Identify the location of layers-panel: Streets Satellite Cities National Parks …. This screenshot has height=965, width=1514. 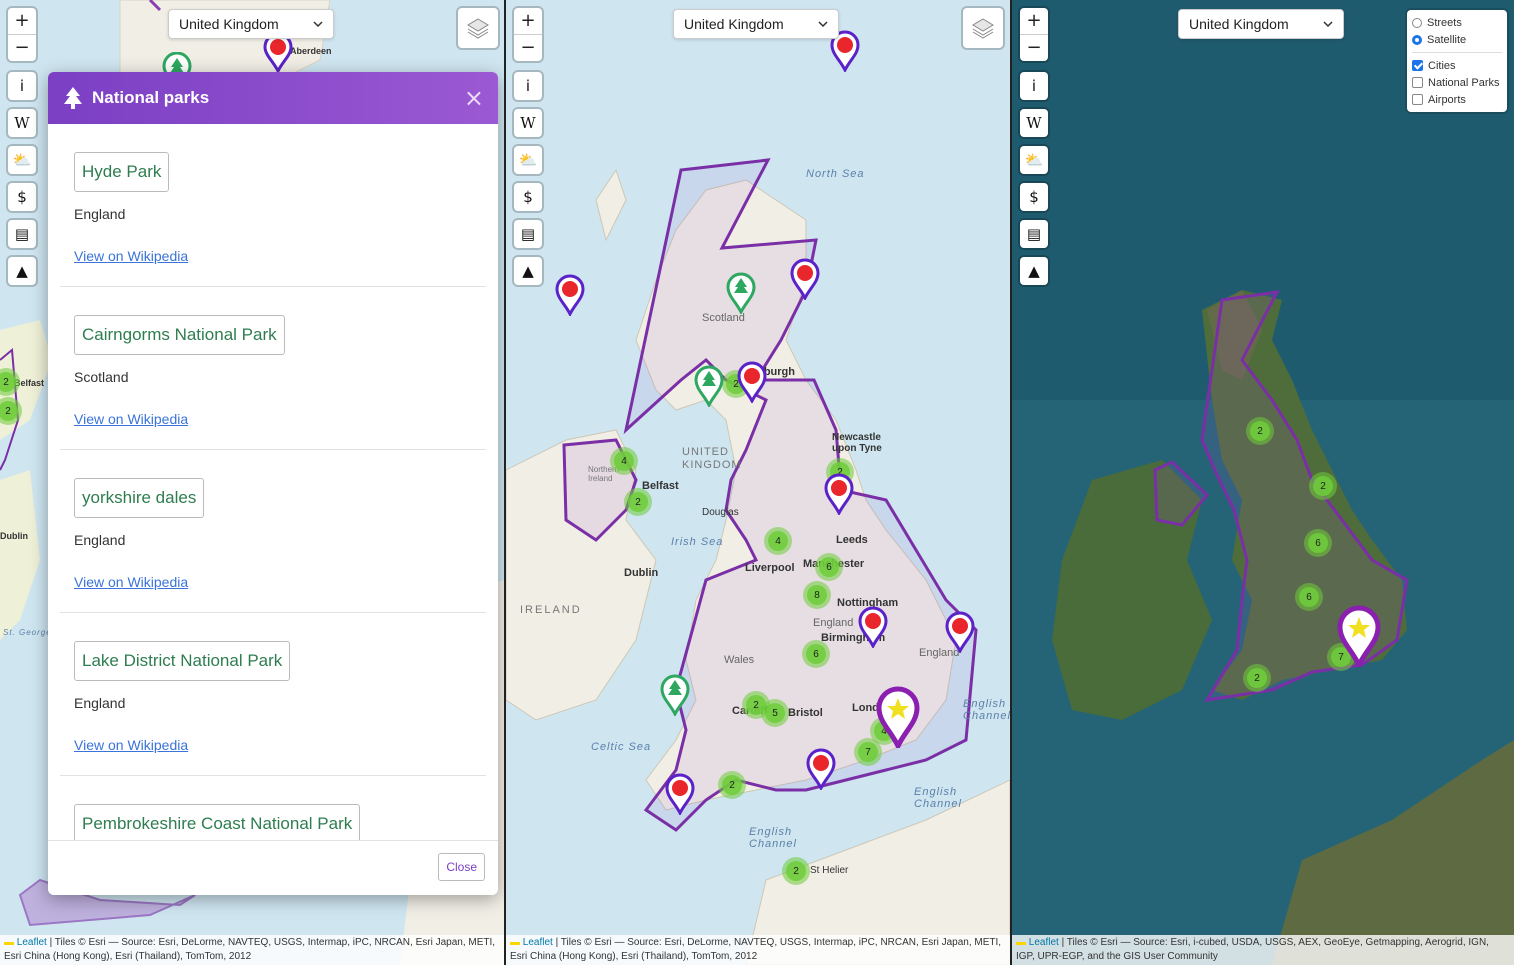
(1457, 61).